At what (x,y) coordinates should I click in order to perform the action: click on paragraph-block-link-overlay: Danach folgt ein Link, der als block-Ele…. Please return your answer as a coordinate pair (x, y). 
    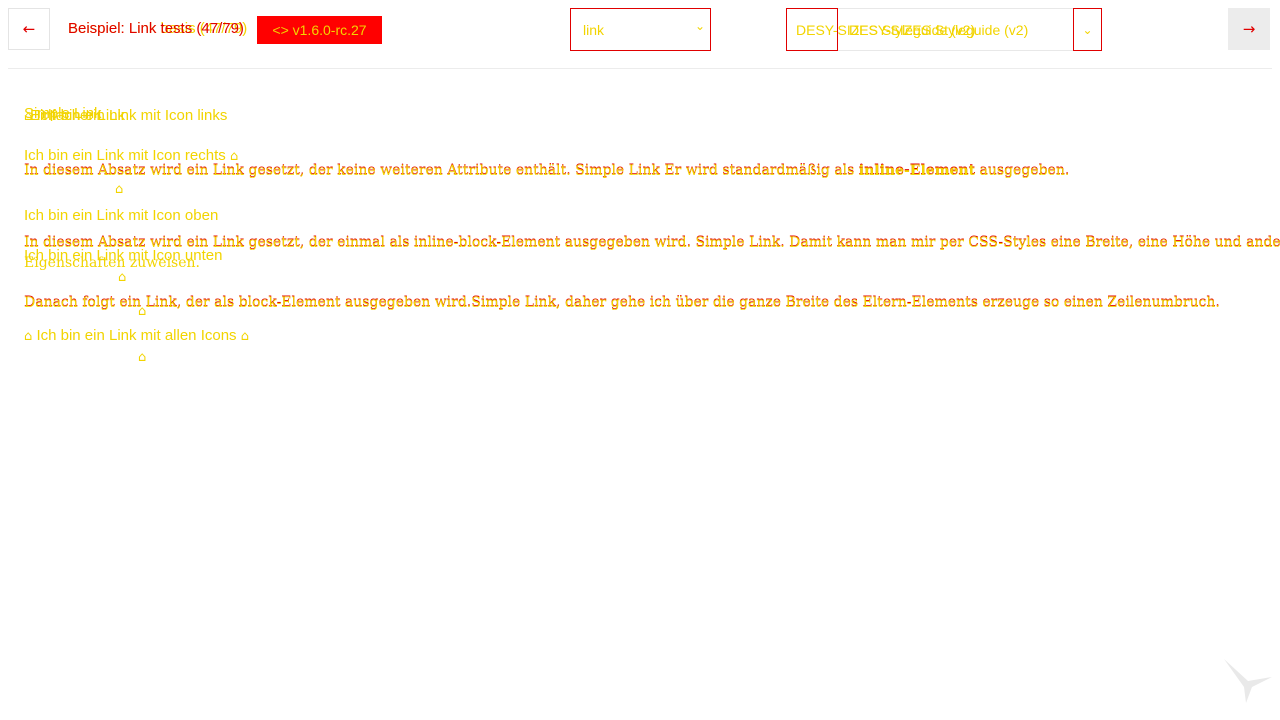
    Looking at the image, I should click on (622, 303).